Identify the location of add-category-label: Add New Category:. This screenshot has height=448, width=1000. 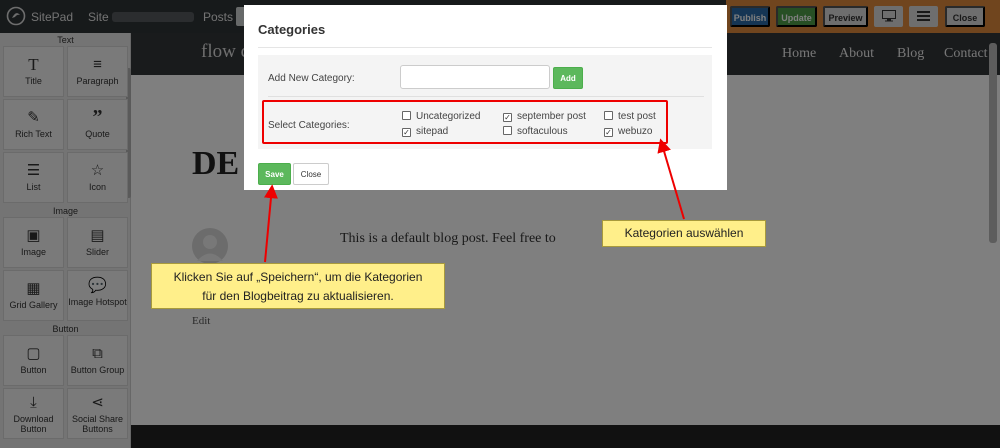
(311, 78).